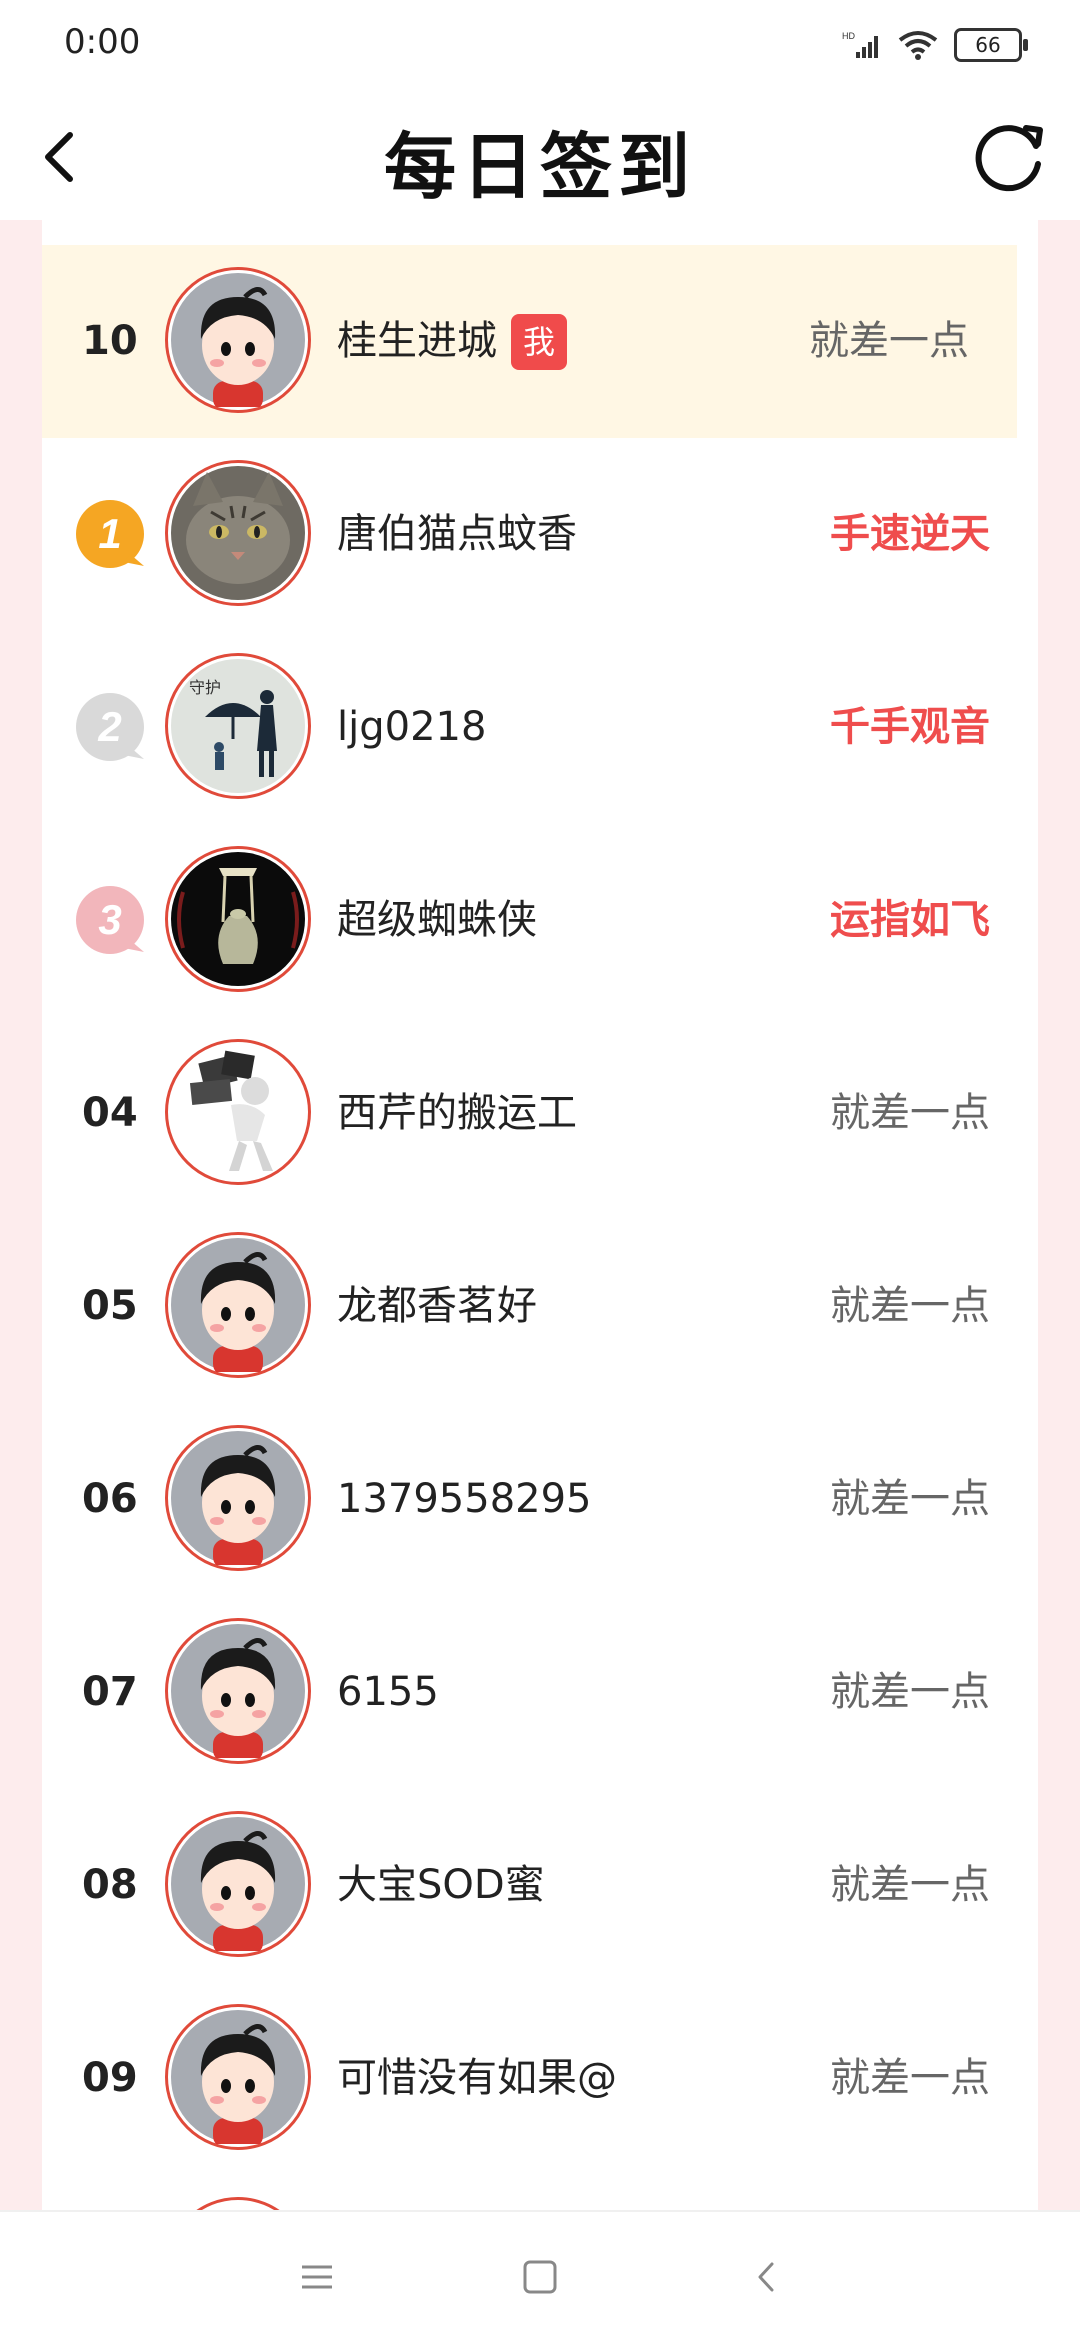 Image resolution: width=1080 pixels, height=2342 pixels. Describe the element at coordinates (437, 920) in the screenshot. I see `username: 超级蜘蛛侠` at that location.